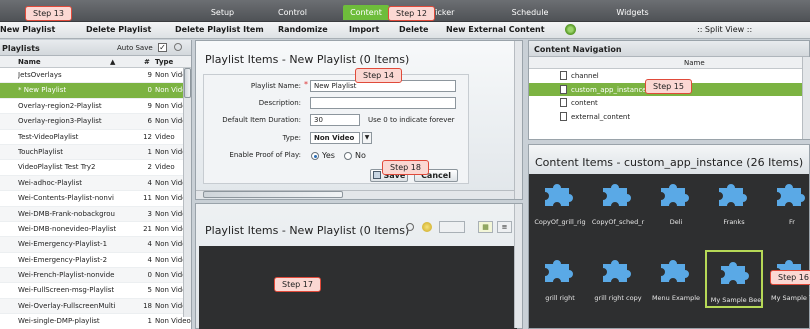 The width and height of the screenshot is (810, 329). Describe the element at coordinates (618, 298) in the screenshot. I see `content-item-label: grill right copy` at that location.